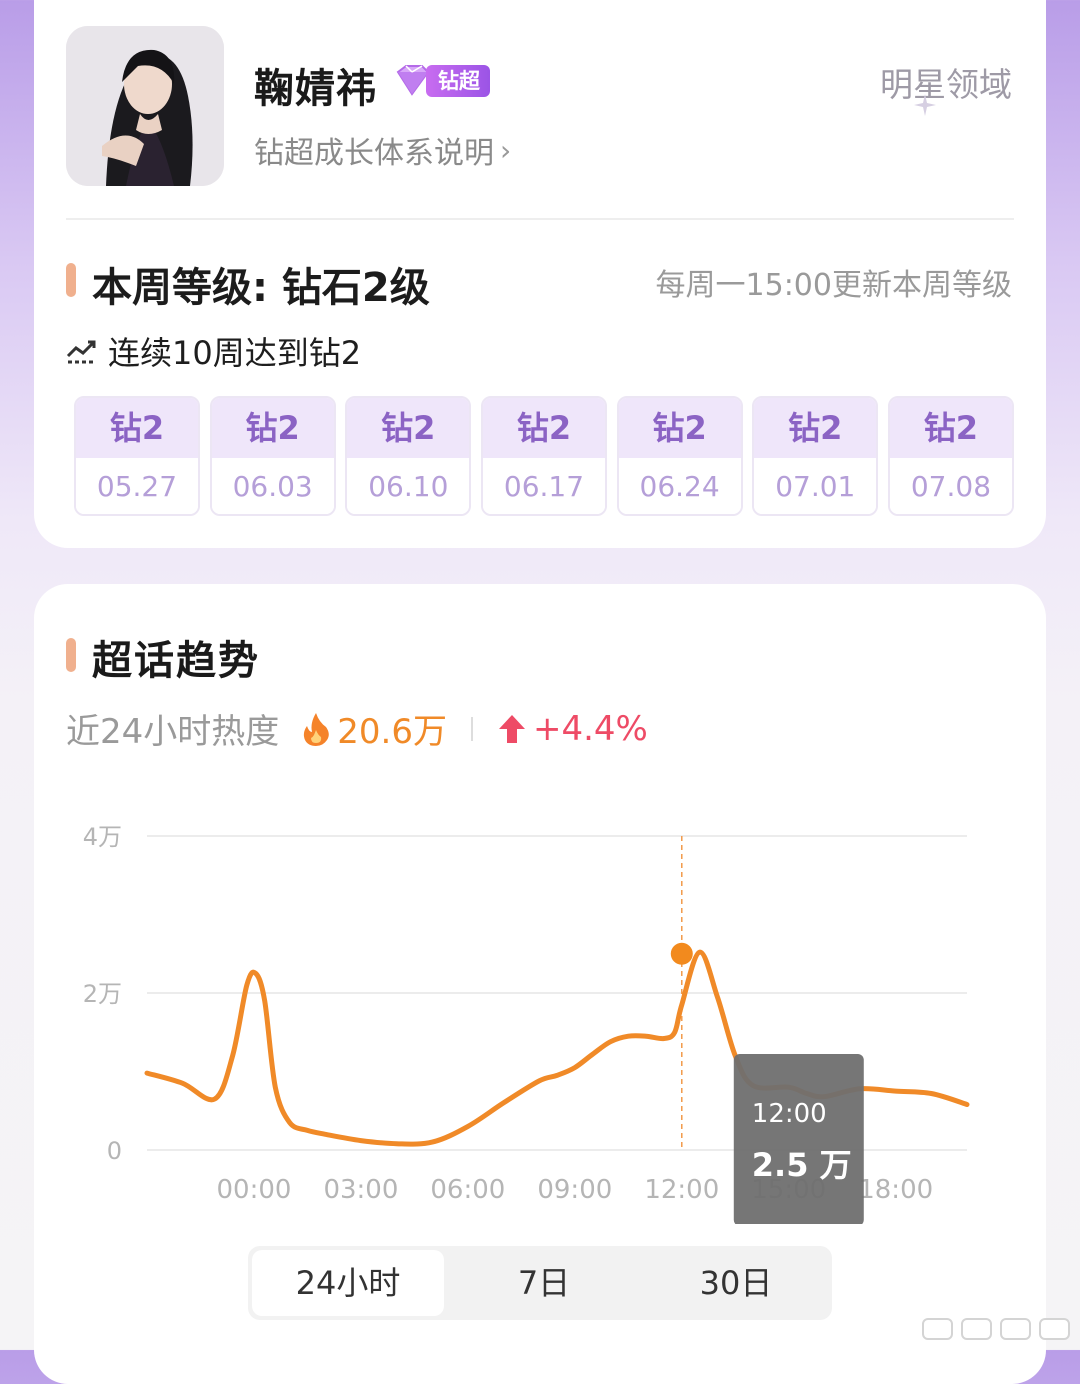  Describe the element at coordinates (458, 81) in the screenshot. I see `badge-label: 钻超` at that location.